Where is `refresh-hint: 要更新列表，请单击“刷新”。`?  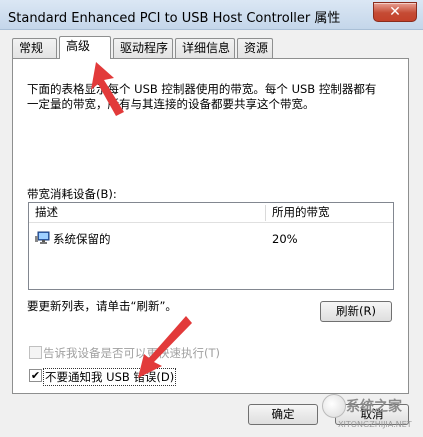 refresh-hint: 要更新列表，请单击“刷新”。 is located at coordinates (102, 306).